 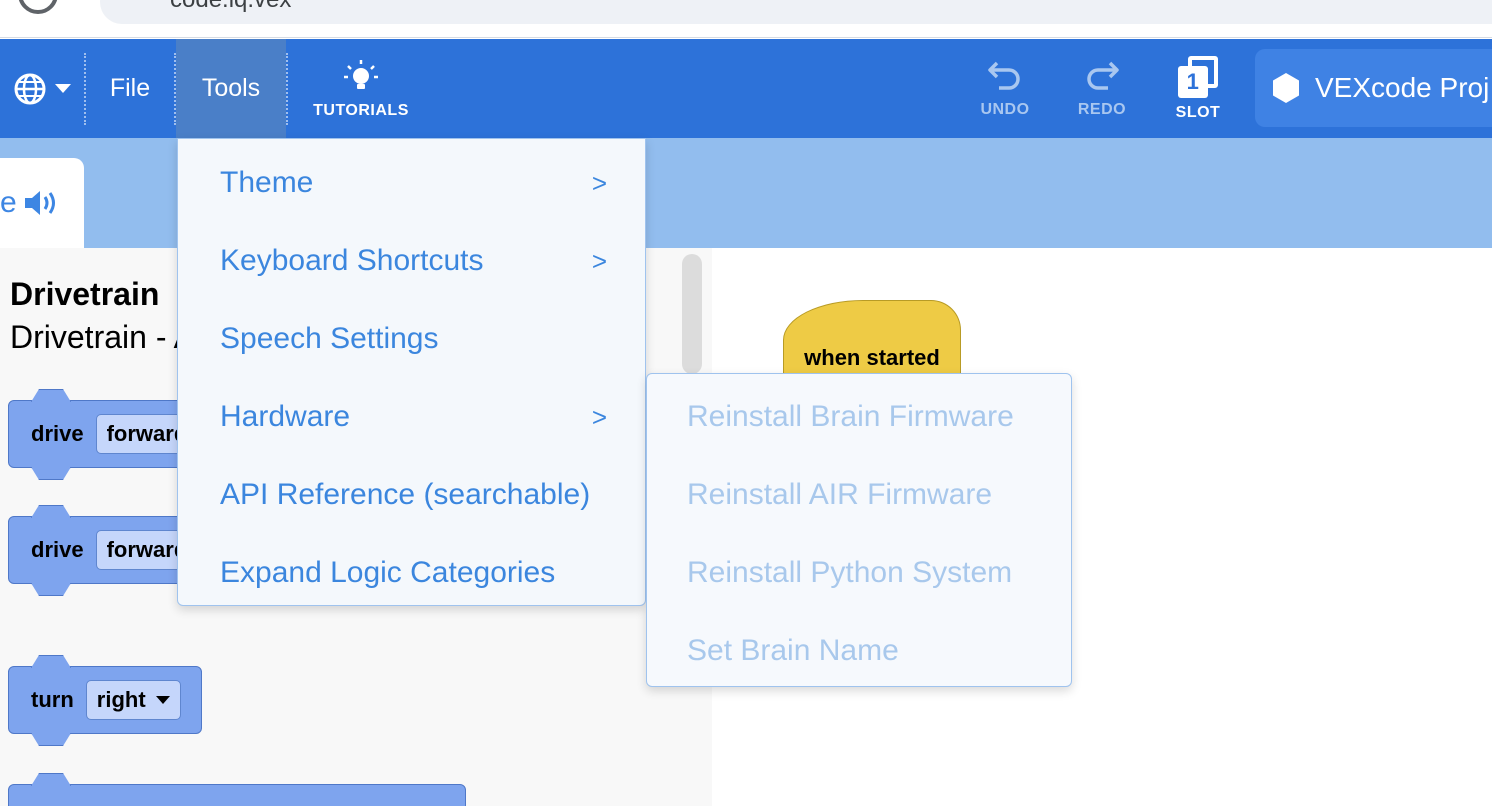 I want to click on menu-item-label: Speech Settings, so click(x=329, y=338).